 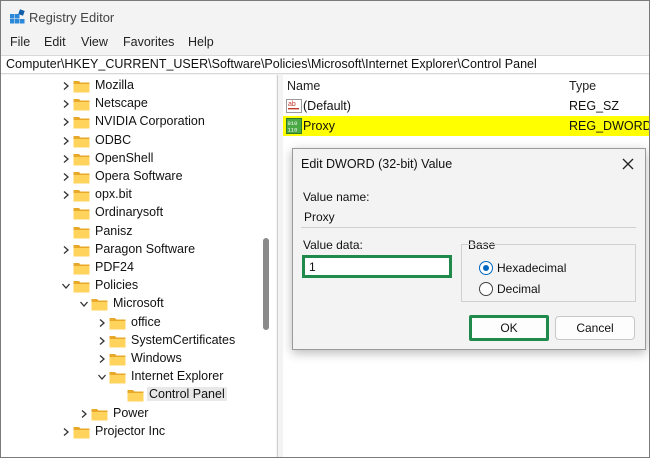 What do you see at coordinates (294, 126) in the screenshot?
I see `dword-value-icon: 010 110` at bounding box center [294, 126].